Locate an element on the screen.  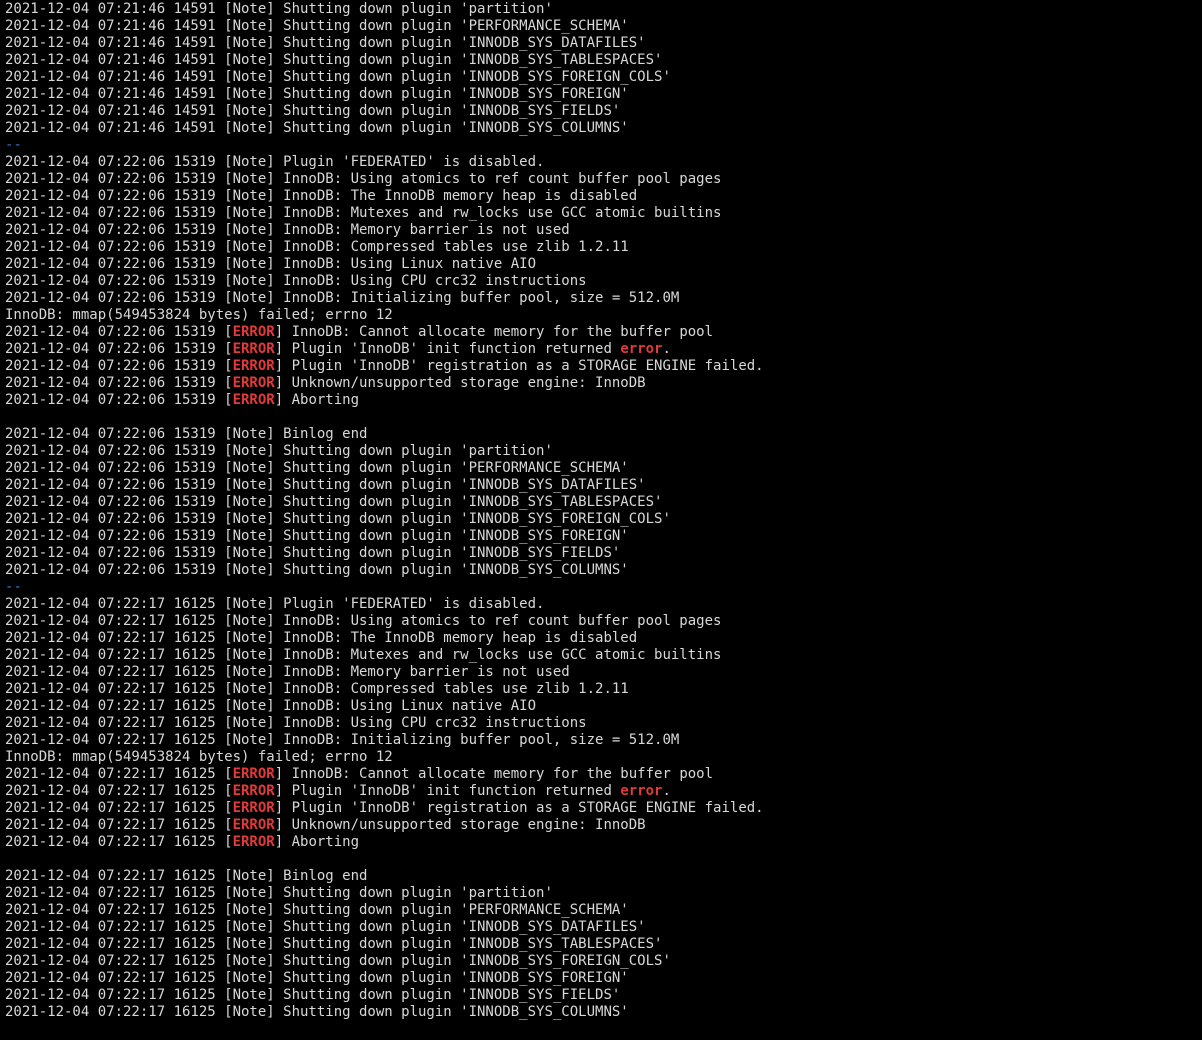
log-text: . is located at coordinates (666, 349).